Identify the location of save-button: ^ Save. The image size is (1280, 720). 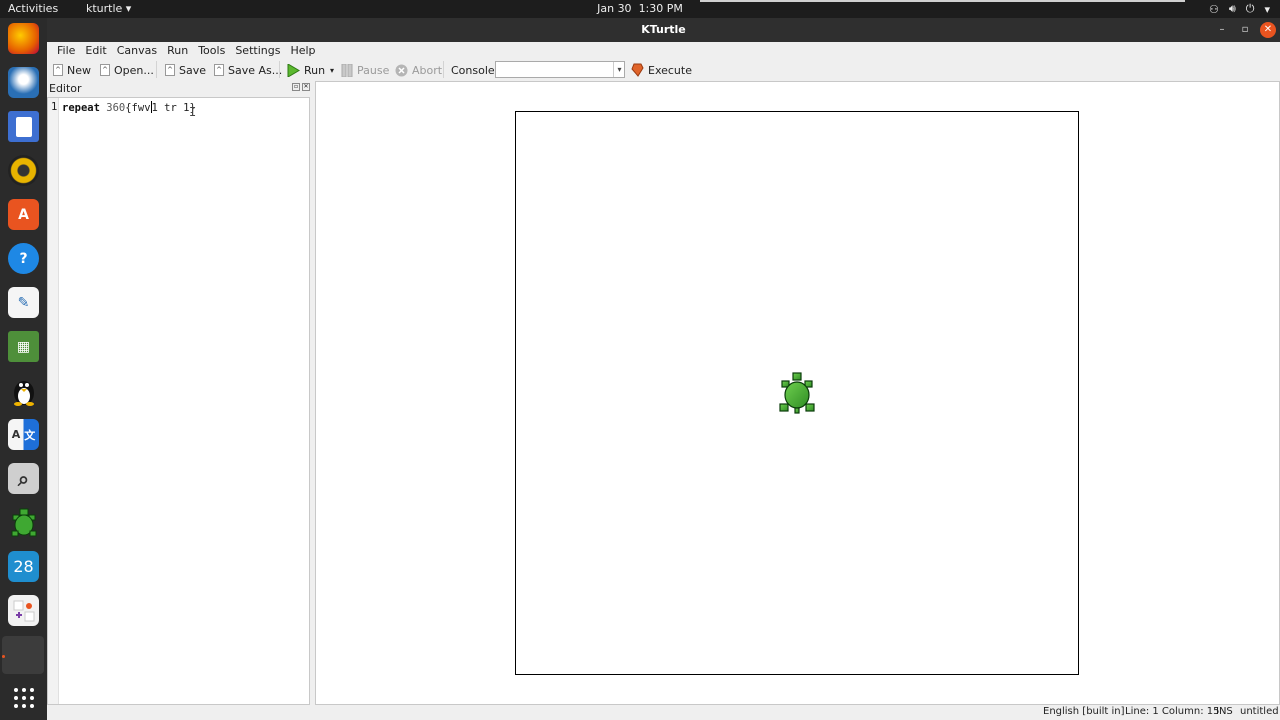
(185, 70).